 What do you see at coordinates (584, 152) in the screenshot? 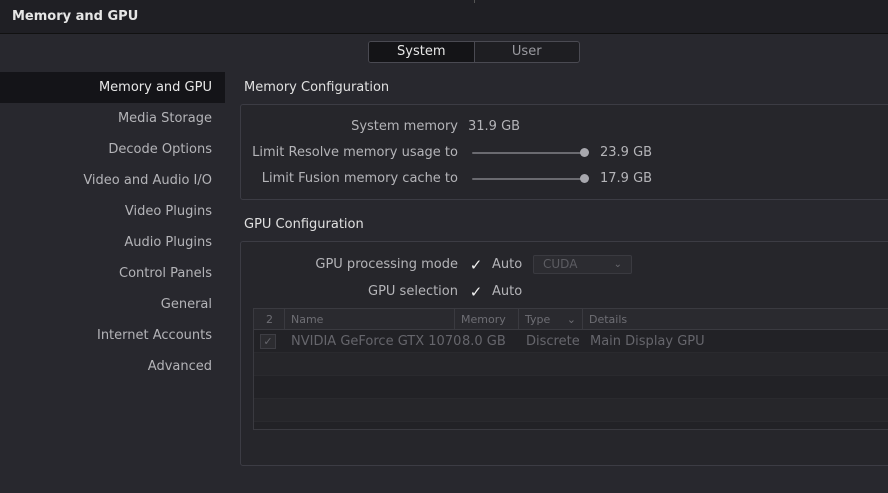
I see `resolve-limit-slider-handle` at bounding box center [584, 152].